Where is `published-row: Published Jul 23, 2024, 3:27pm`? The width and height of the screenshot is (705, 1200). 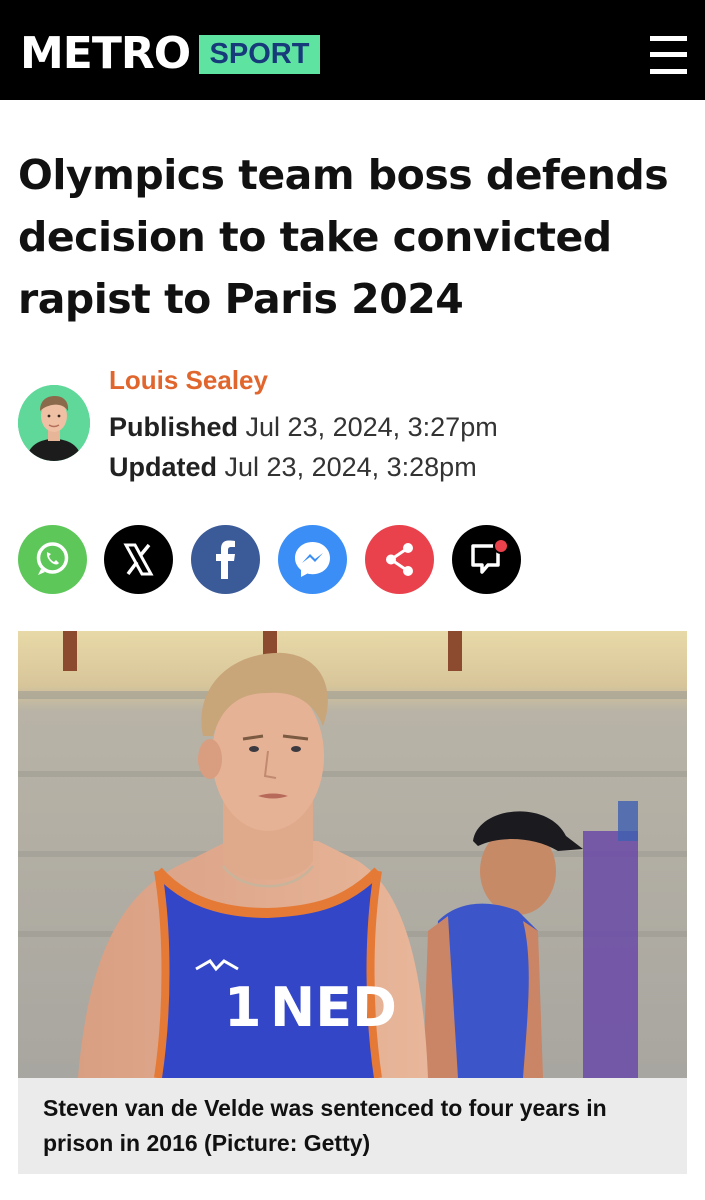 published-row: Published Jul 23, 2024, 3:27pm is located at coordinates (303, 427).